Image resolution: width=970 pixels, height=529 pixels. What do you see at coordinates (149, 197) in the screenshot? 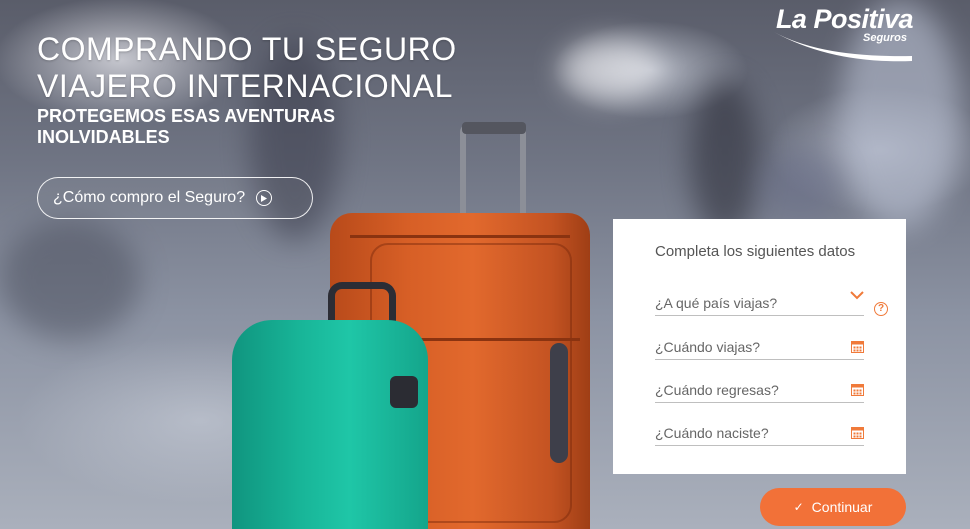
I see `how-to-buy-label: ¿Cómo compro el Seguro?` at bounding box center [149, 197].